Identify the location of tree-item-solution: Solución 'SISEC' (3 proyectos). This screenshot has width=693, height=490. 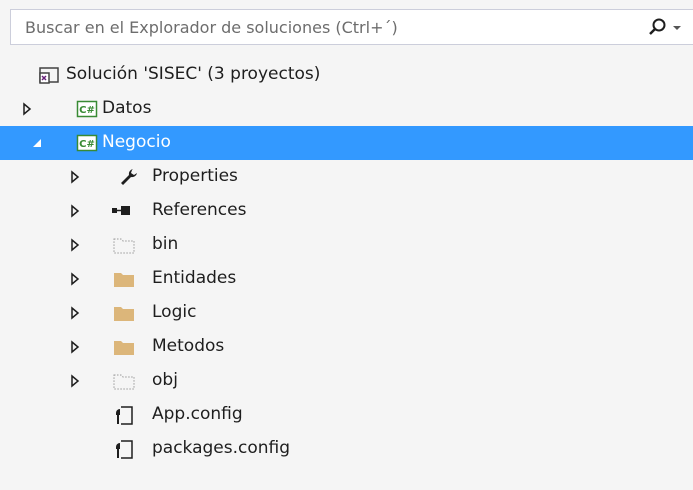
(346, 75).